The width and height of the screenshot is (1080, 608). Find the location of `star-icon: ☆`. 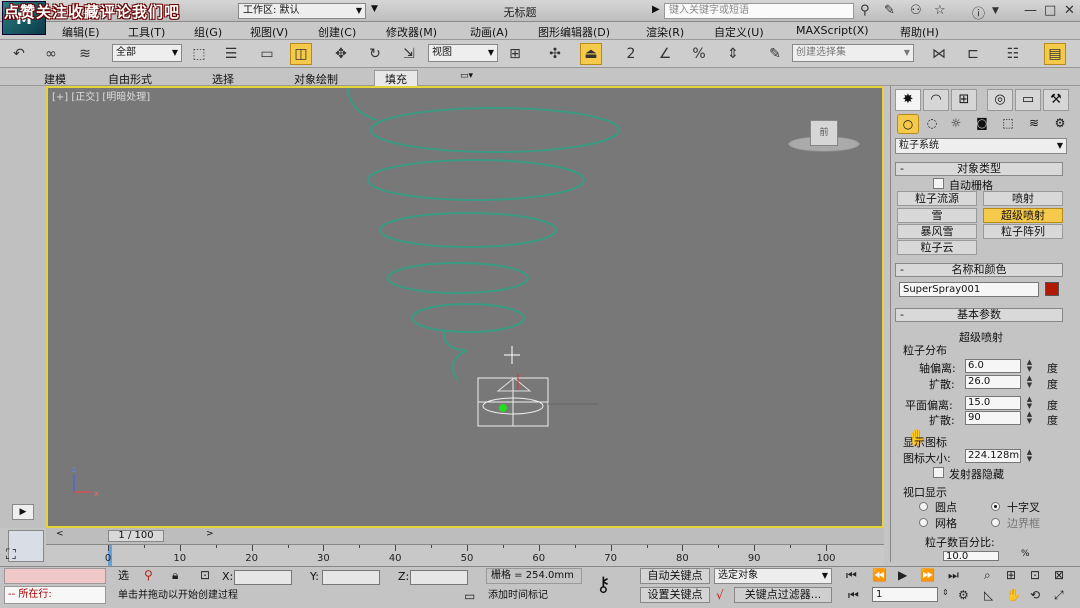

star-icon: ☆ is located at coordinates (940, 10).